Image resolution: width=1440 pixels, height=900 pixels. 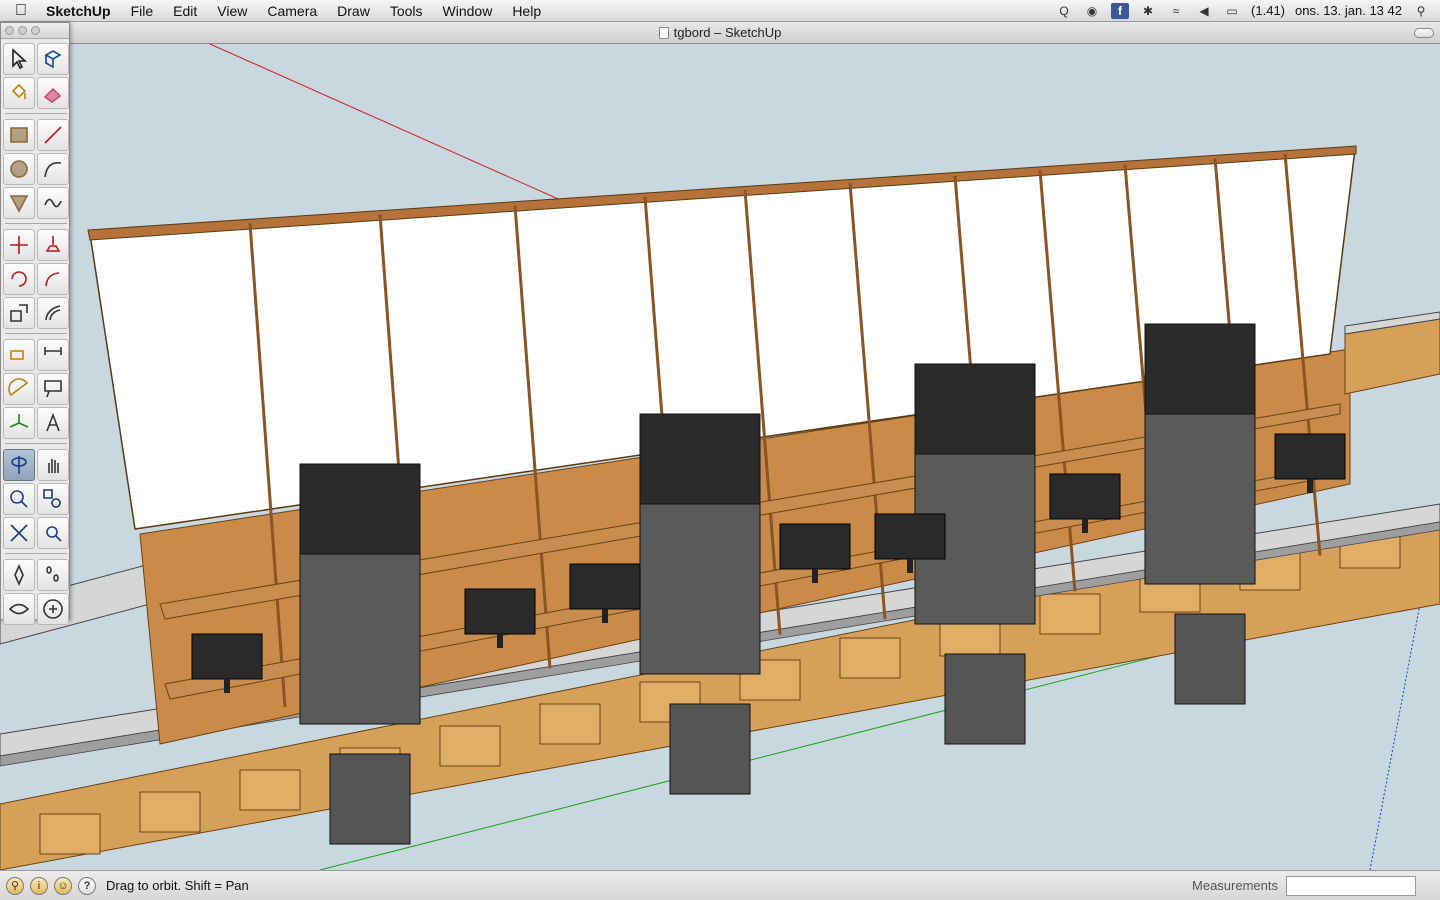 I want to click on bluetooth-icon: ✱, so click(x=1148, y=11).